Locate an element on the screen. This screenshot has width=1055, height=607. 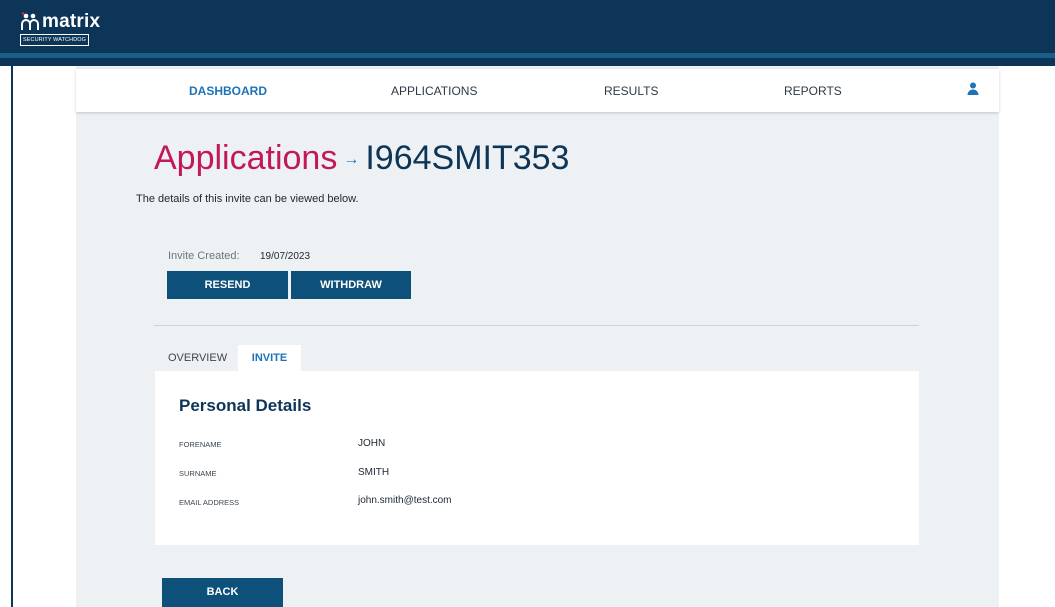
arrow-right-icon: → is located at coordinates (351, 160).